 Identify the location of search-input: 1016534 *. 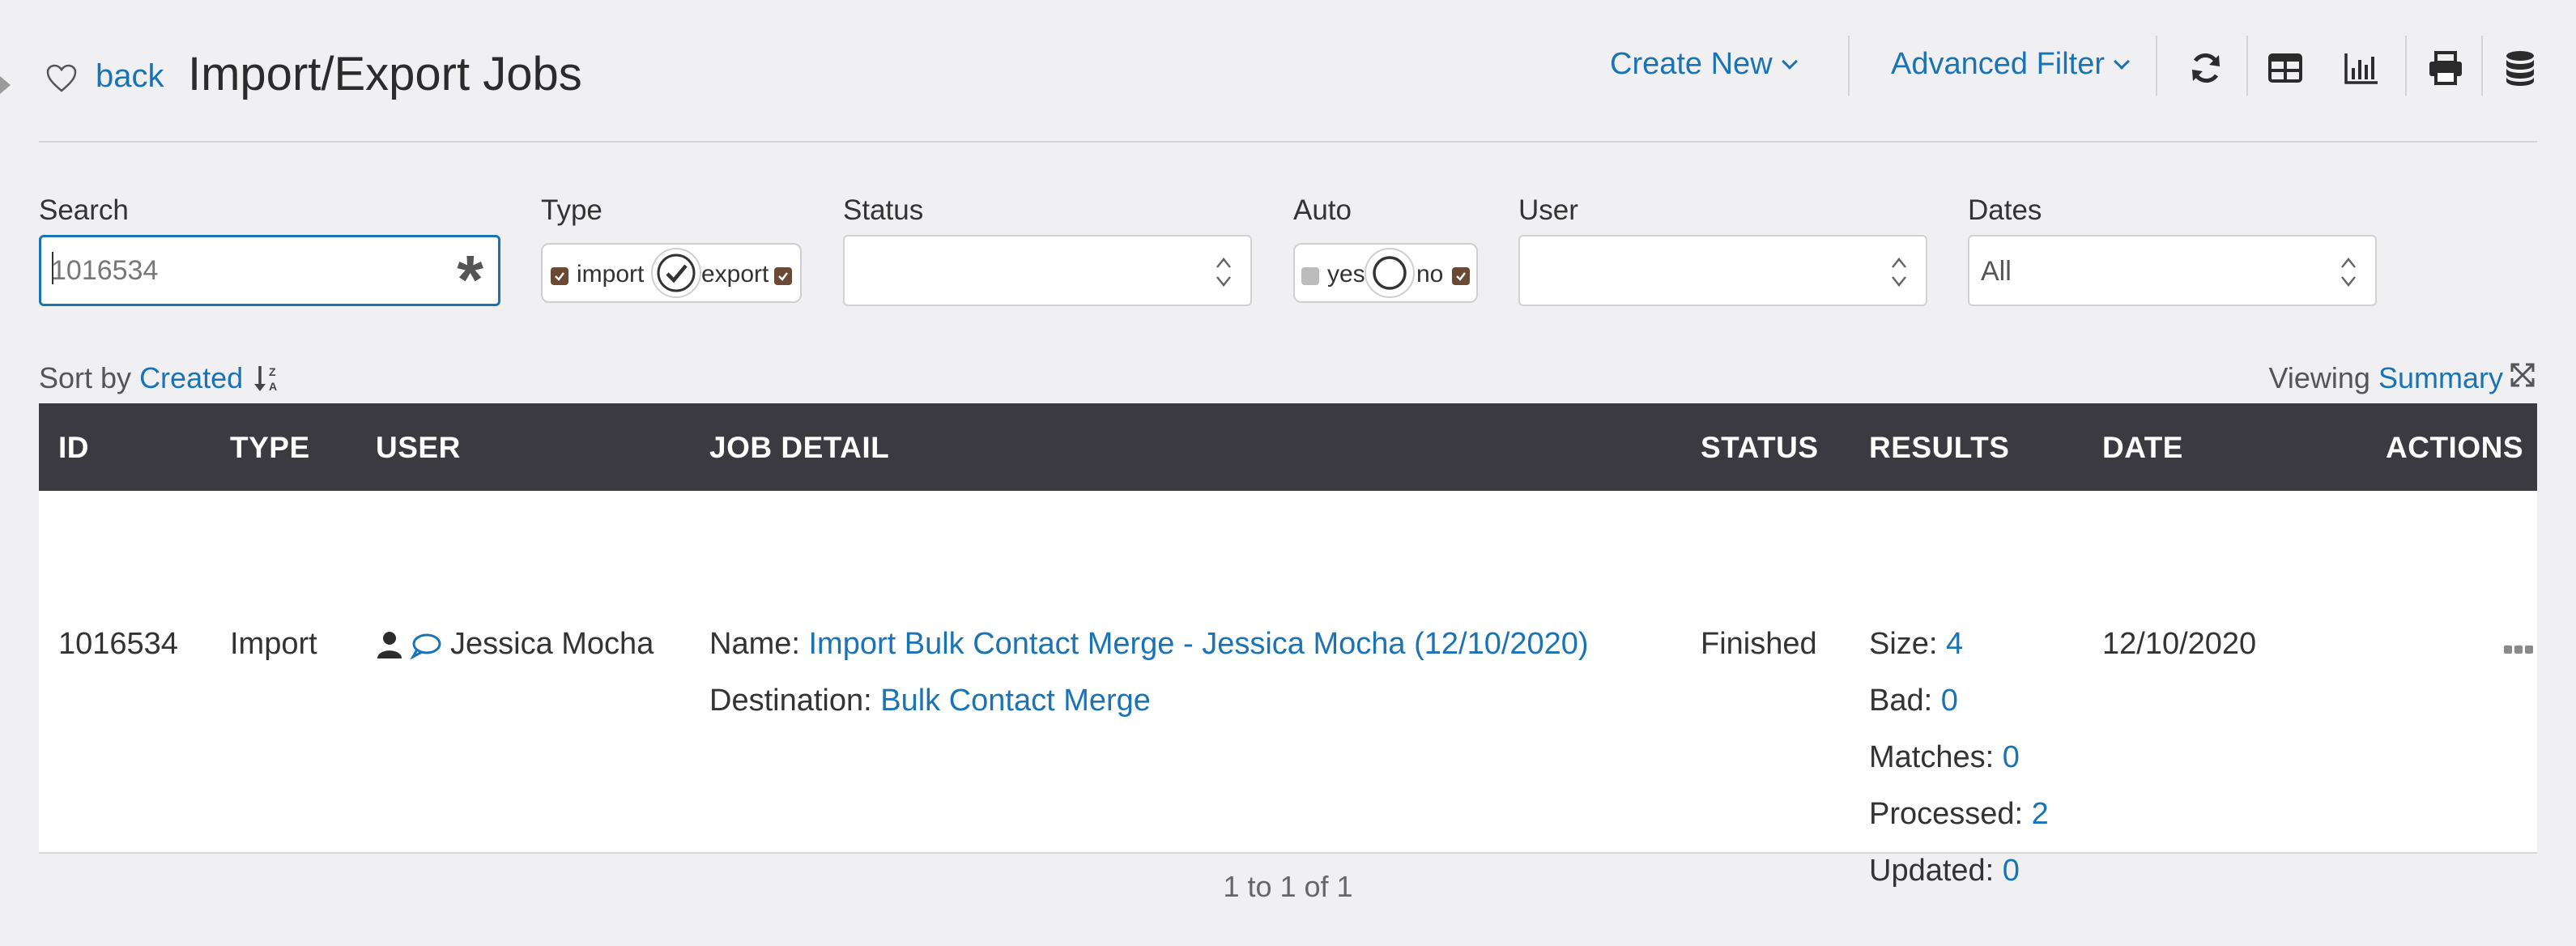
(269, 274).